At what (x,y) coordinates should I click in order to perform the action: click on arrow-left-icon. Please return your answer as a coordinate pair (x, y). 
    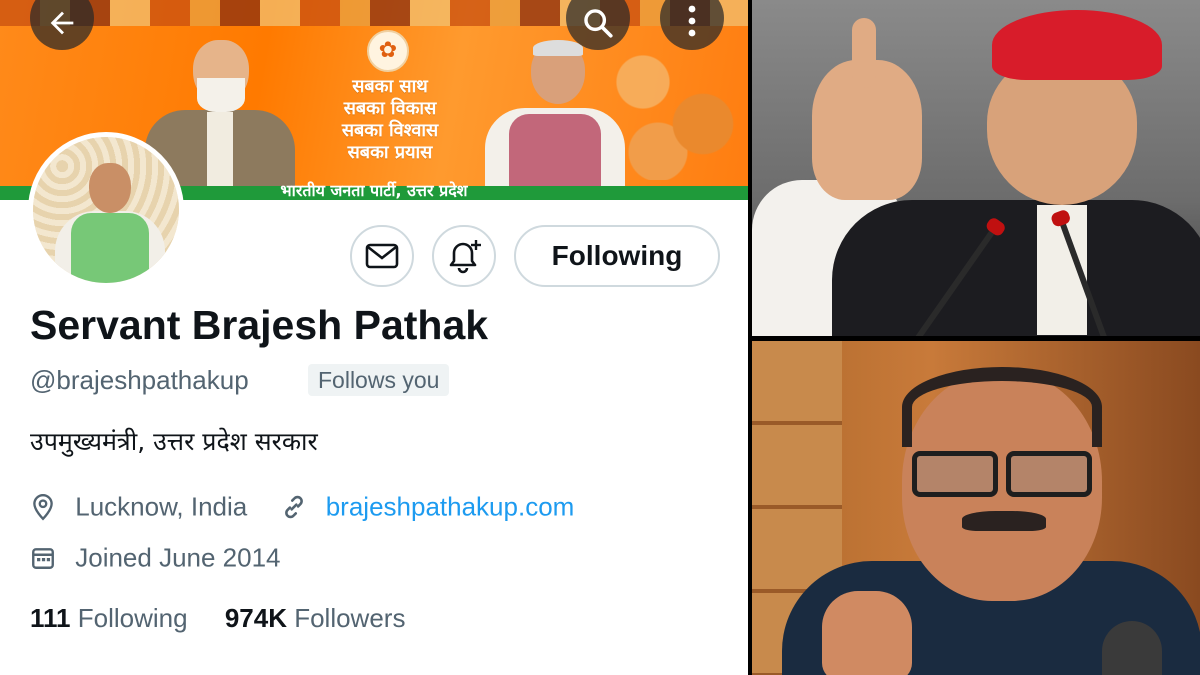
    Looking at the image, I should click on (62, 23).